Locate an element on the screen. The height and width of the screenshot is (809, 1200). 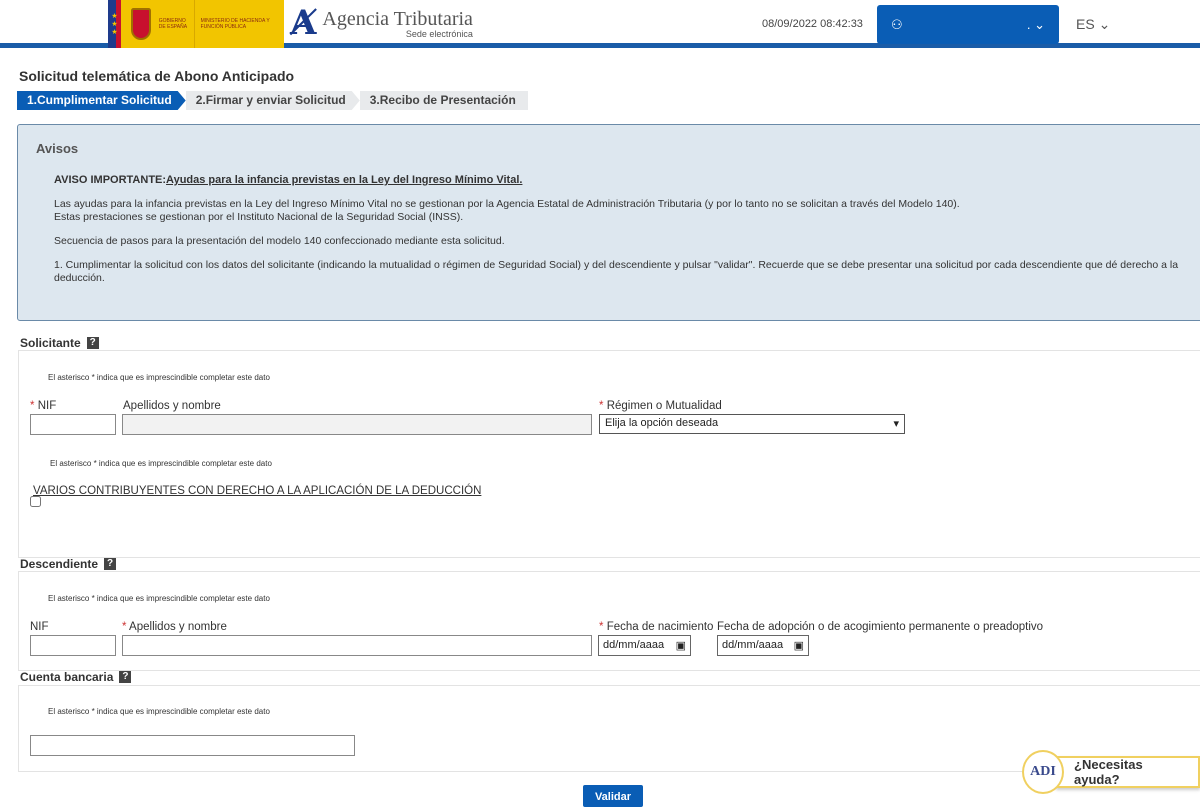
help-widget: ADI ¿Necesitas ayuda? is located at coordinates (1111, 772).